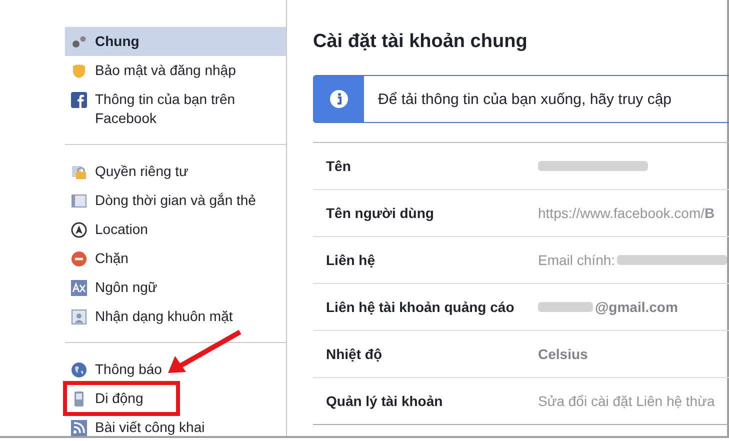  I want to click on location-icon, so click(79, 230).